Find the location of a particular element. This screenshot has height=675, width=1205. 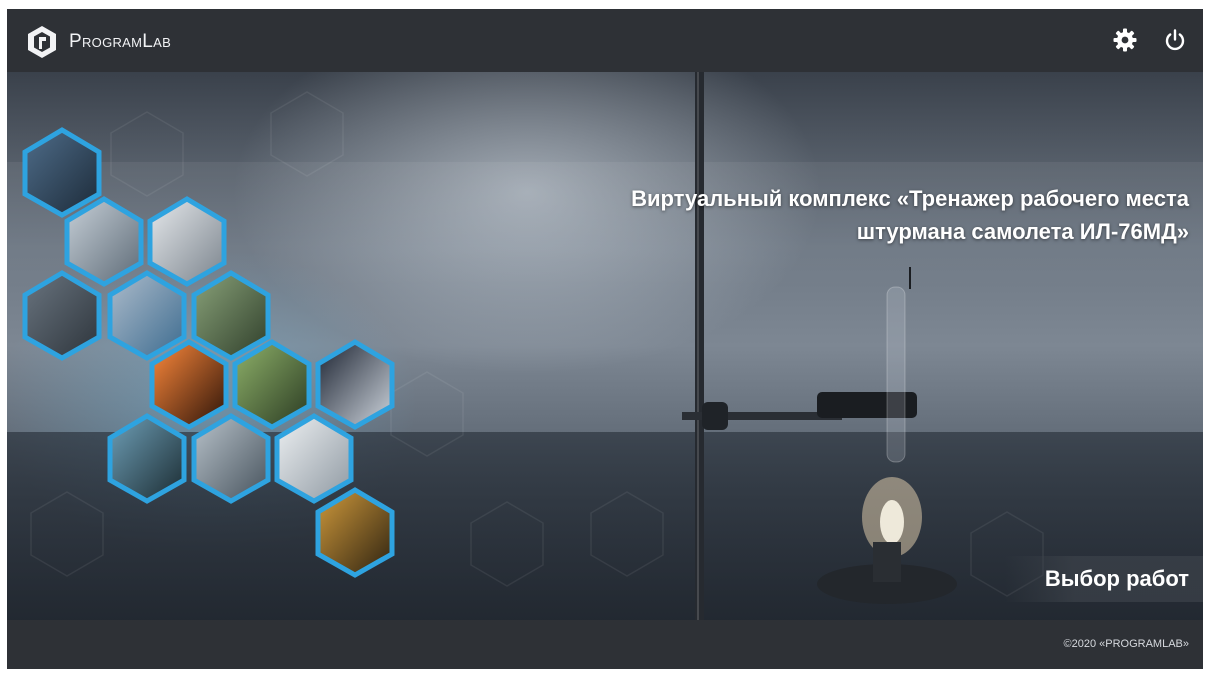

page-title-line-2: штурмана самолета ИЛ-76МД» is located at coordinates (1022, 231).